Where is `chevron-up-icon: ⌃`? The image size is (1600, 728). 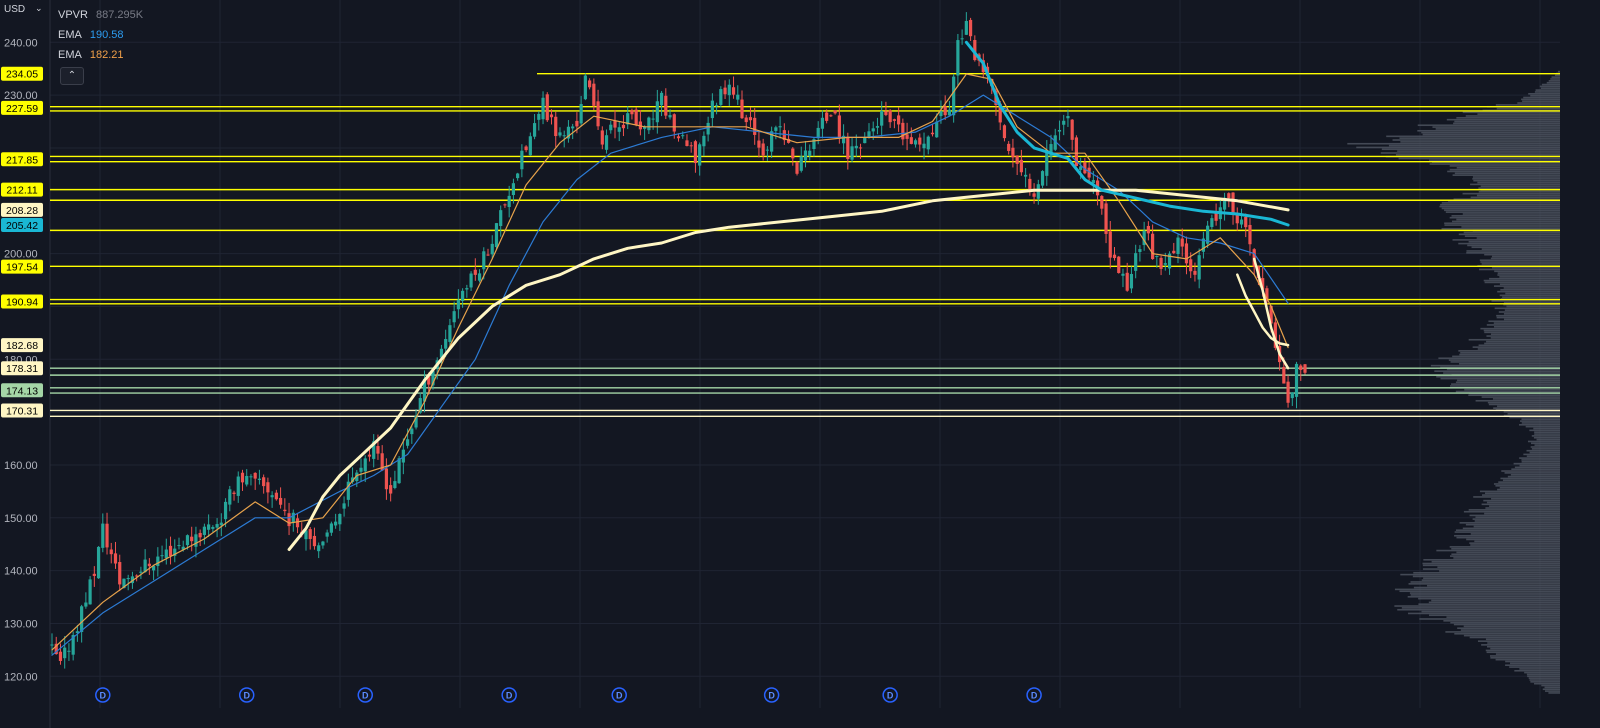 chevron-up-icon: ⌃ is located at coordinates (72, 75).